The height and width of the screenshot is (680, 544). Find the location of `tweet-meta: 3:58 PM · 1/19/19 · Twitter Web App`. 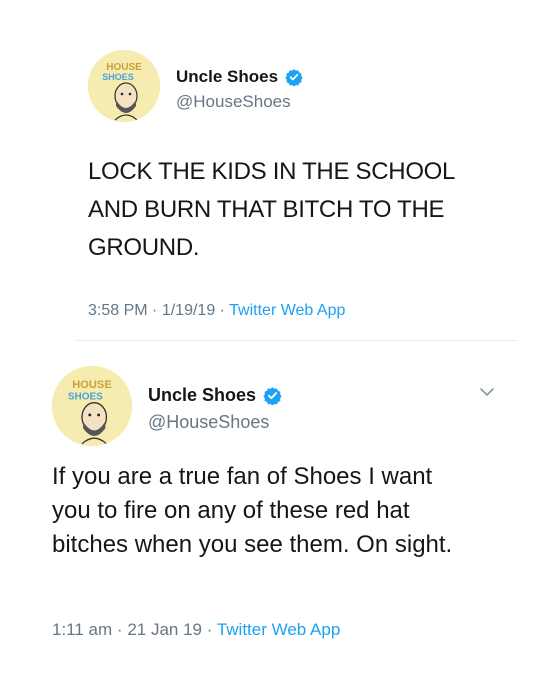

tweet-meta: 3:58 PM · 1/19/19 · Twitter Web App is located at coordinates (216, 311).